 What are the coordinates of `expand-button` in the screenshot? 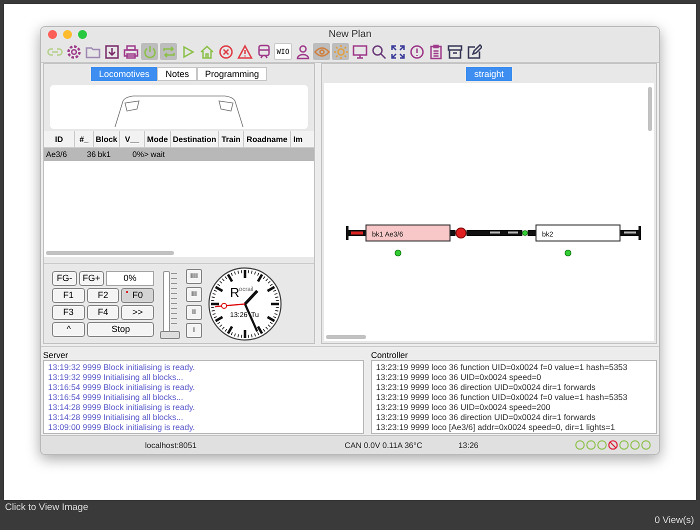 It's located at (397, 51).